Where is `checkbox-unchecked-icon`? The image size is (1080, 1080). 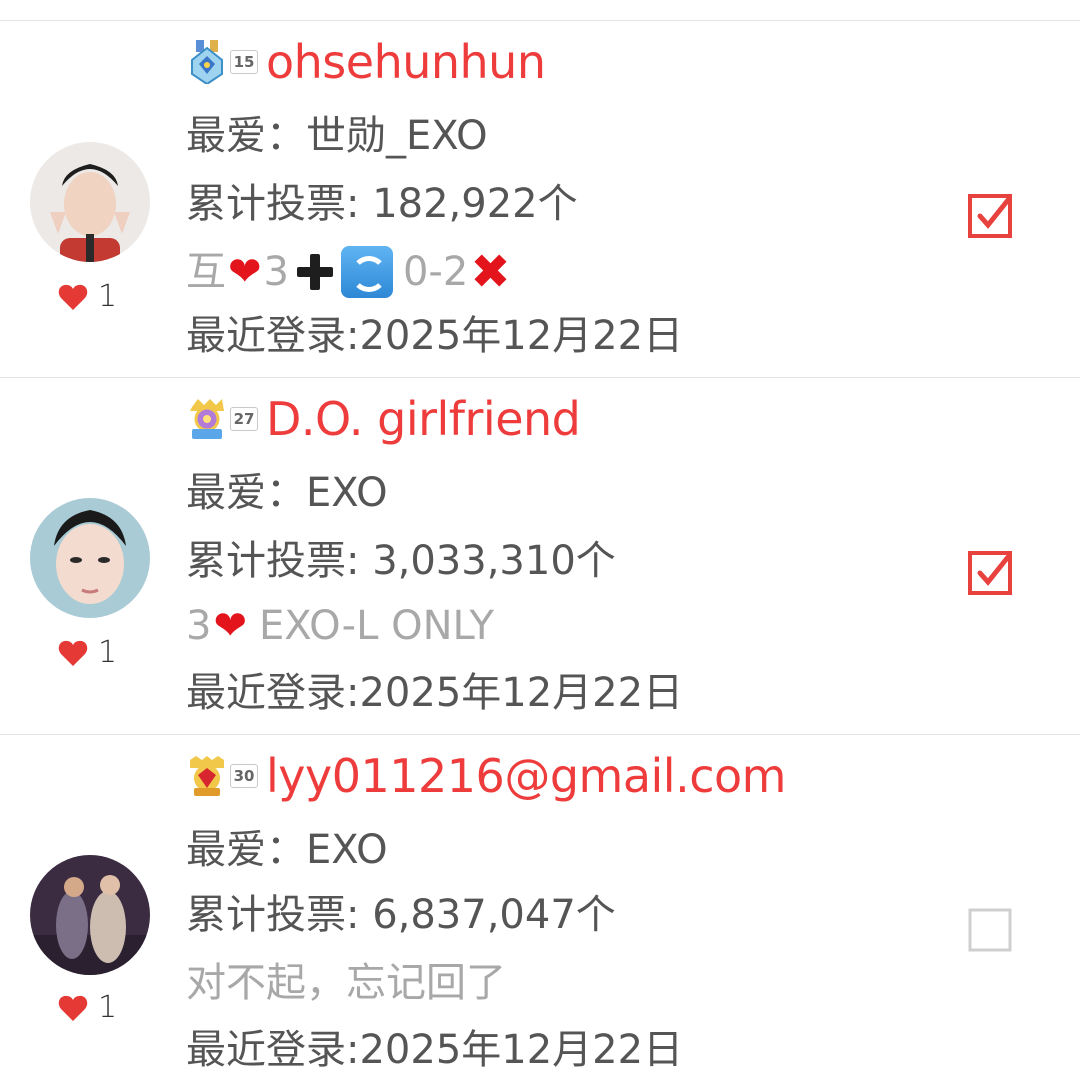
checkbox-unchecked-icon is located at coordinates (990, 930).